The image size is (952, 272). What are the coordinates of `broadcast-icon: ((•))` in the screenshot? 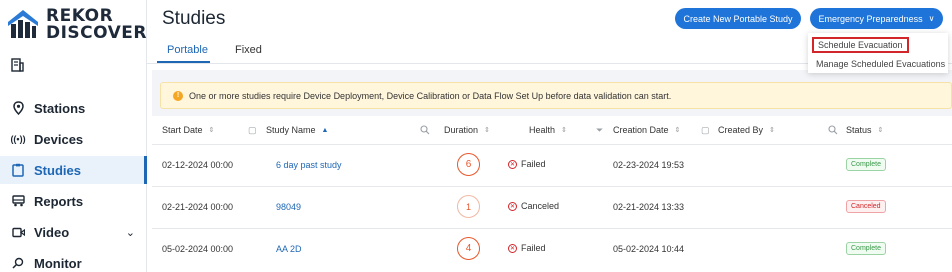 It's located at (18, 139).